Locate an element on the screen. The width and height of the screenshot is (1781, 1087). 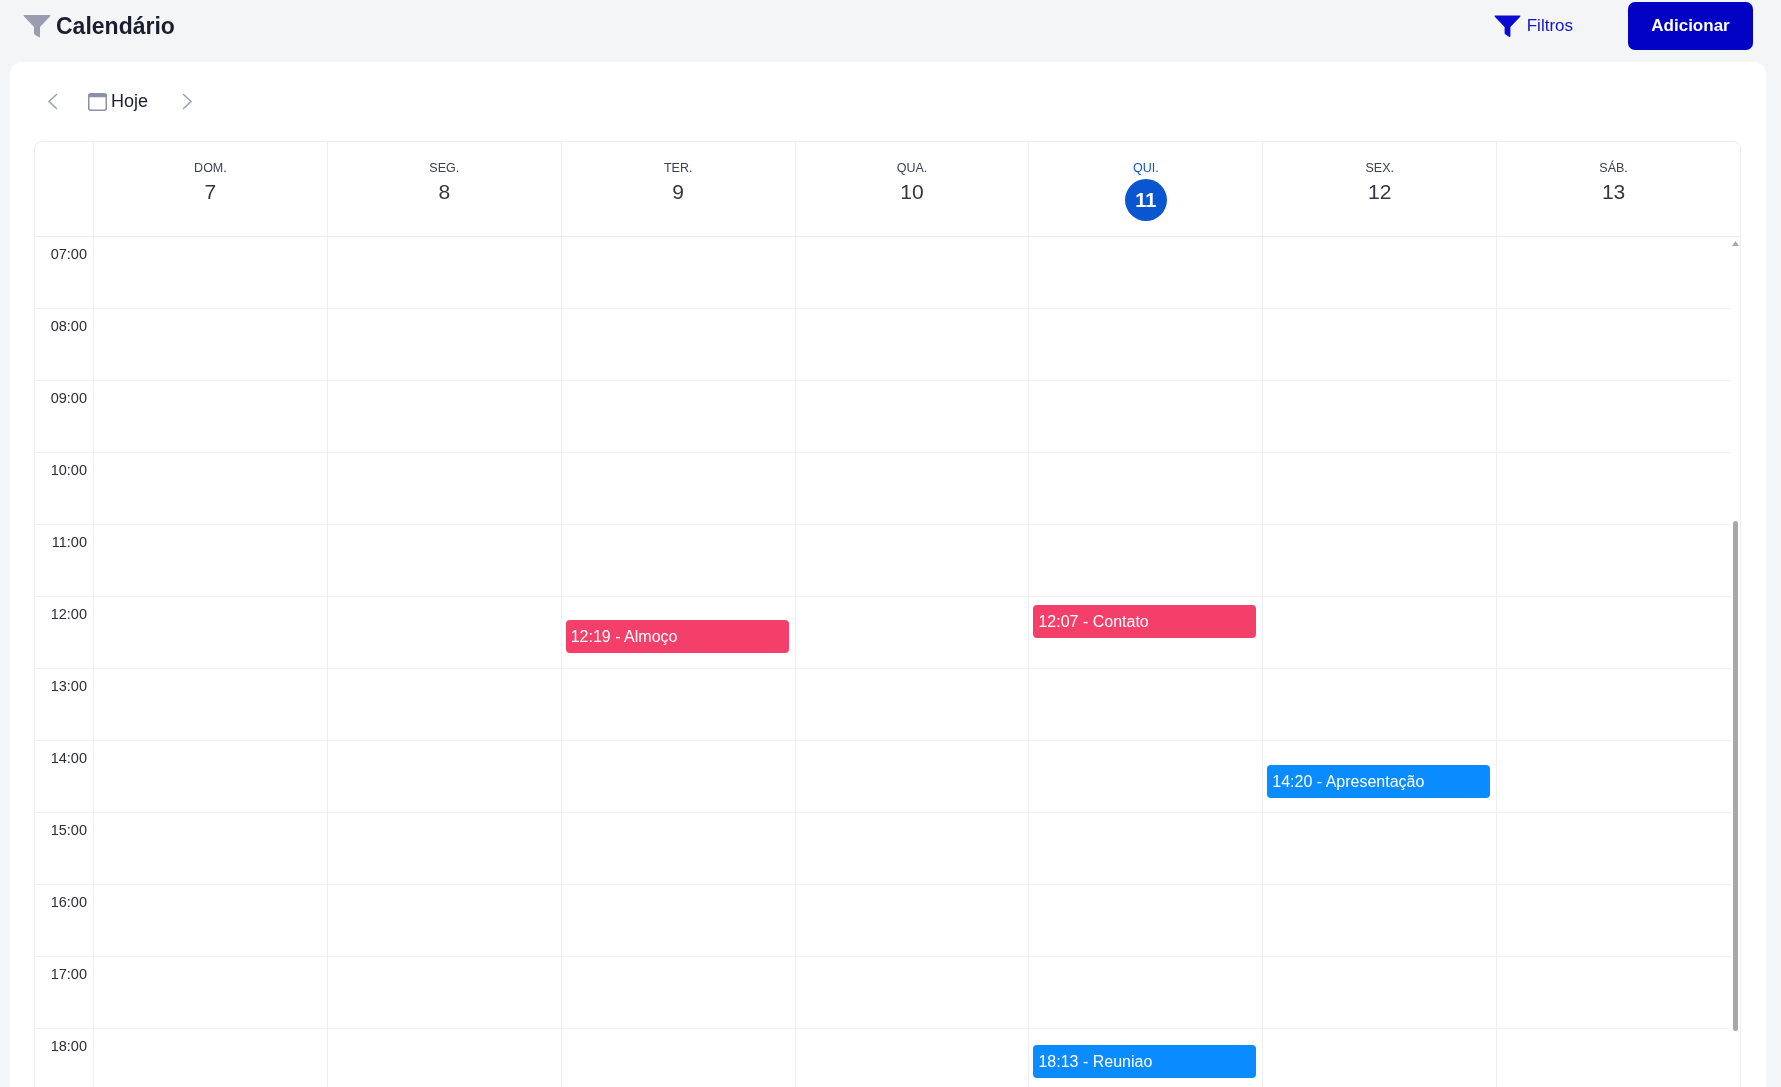
calendar-event: 14:20 - Apresentação is located at coordinates (1379, 781).